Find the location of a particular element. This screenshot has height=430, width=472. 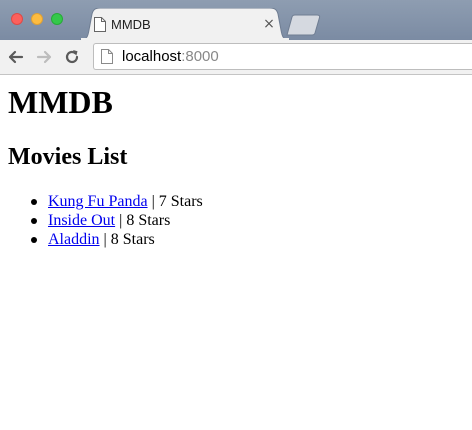

url-text: localhost:8000 is located at coordinates (170, 57).